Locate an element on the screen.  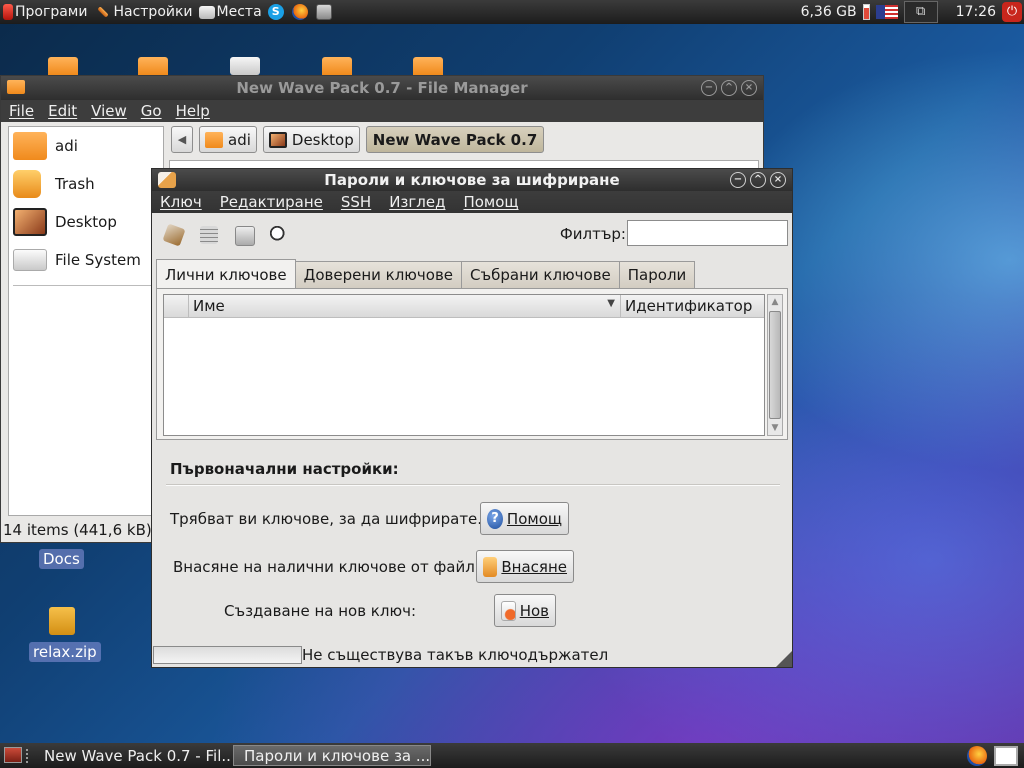
file-manager-titlebar: New Wave Pack 0.7 - File Manager − ^ × is located at coordinates (382, 88).